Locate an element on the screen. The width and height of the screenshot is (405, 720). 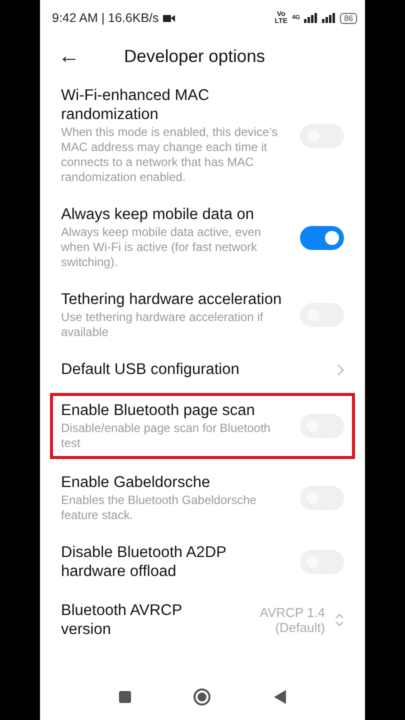
recents-icon is located at coordinates (125, 697).